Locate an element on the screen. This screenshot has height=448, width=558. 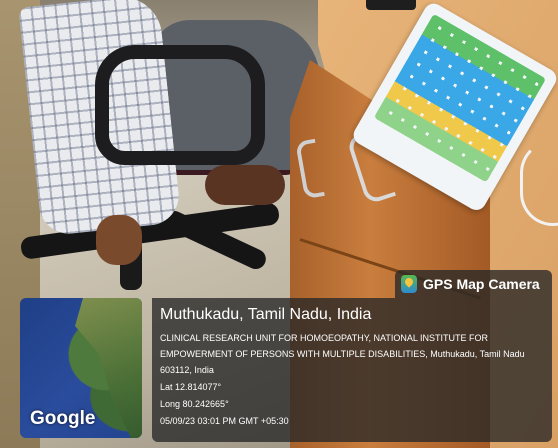
gps-map-camera-icon is located at coordinates (409, 284).